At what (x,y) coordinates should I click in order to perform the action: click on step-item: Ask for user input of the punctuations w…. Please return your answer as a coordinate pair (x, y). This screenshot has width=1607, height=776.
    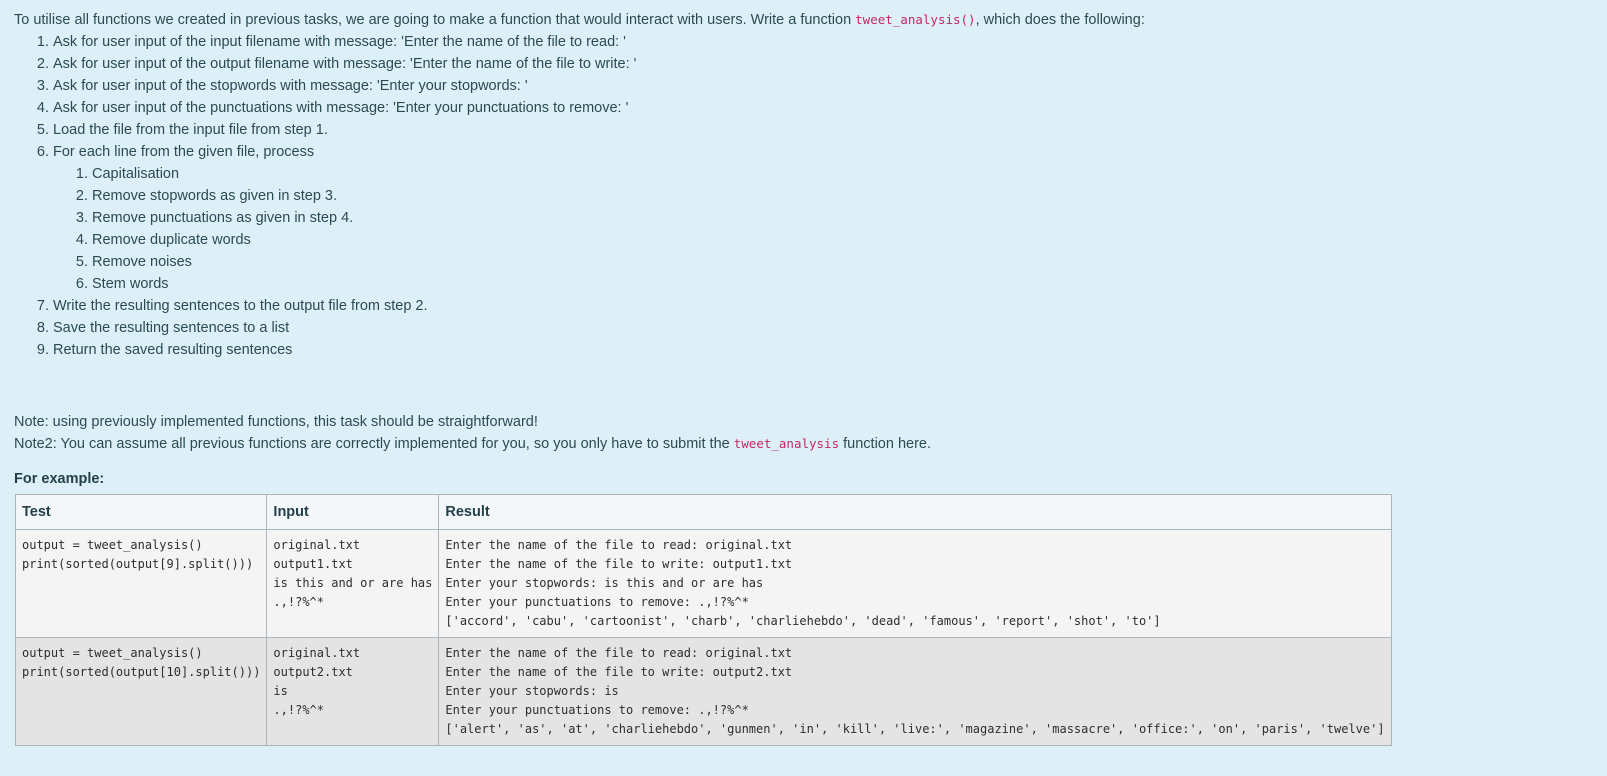
    Looking at the image, I should click on (813, 108).